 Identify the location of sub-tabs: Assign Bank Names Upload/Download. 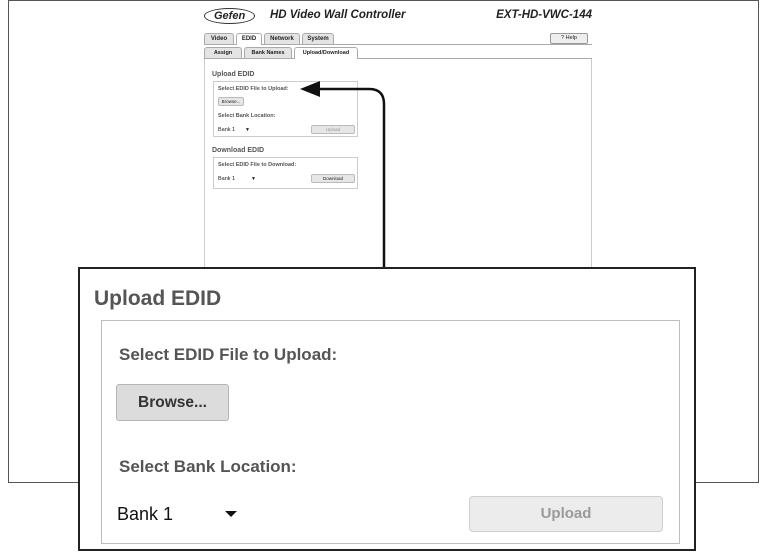
(398, 52).